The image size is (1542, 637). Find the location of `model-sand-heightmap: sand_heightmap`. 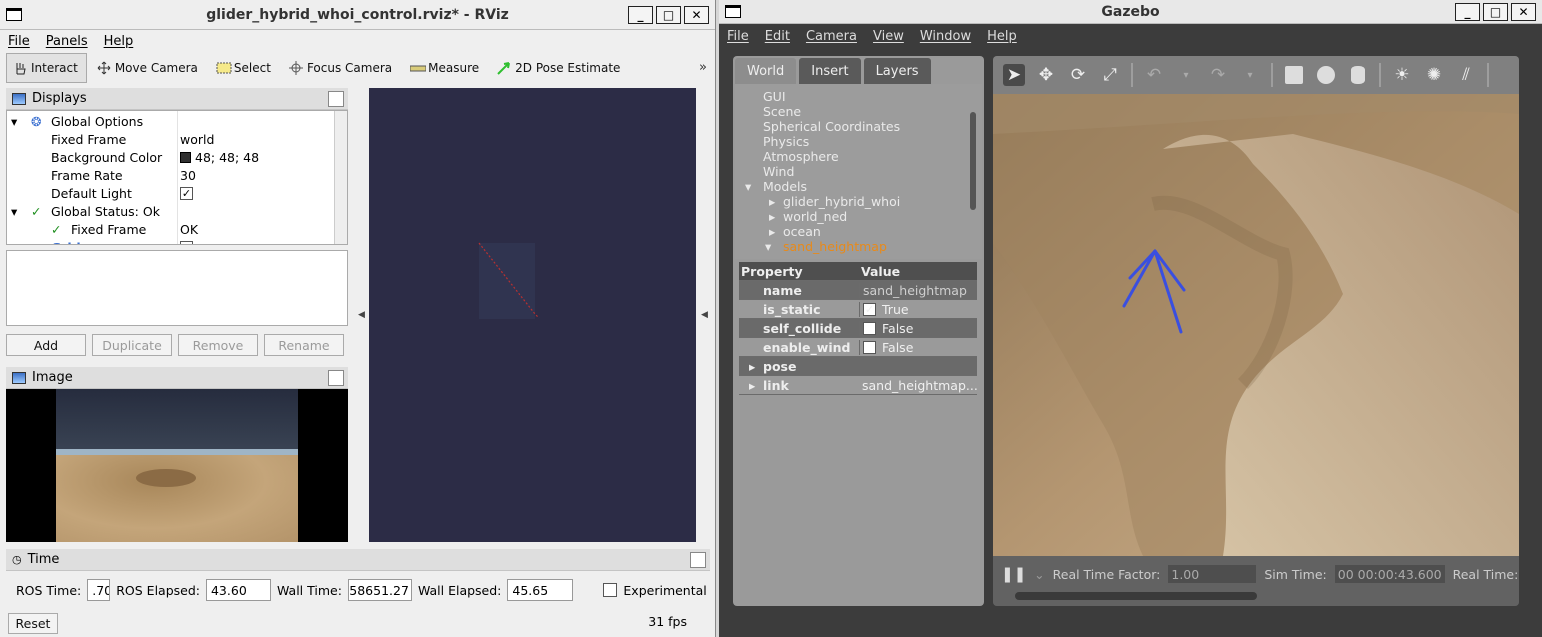

model-sand-heightmap: sand_heightmap is located at coordinates (835, 246).